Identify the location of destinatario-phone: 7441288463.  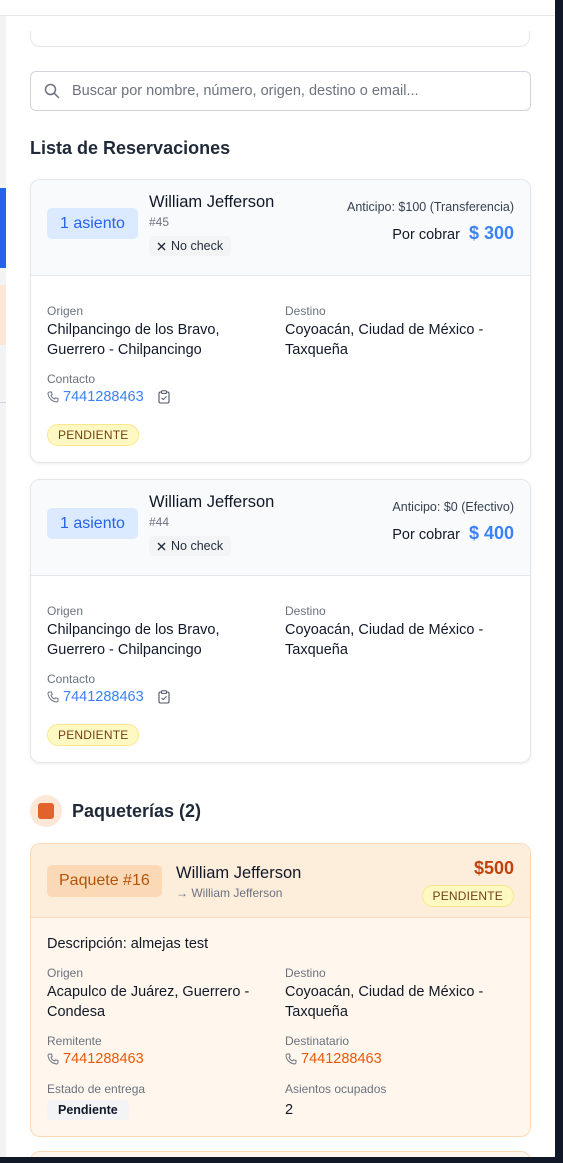
(341, 1059).